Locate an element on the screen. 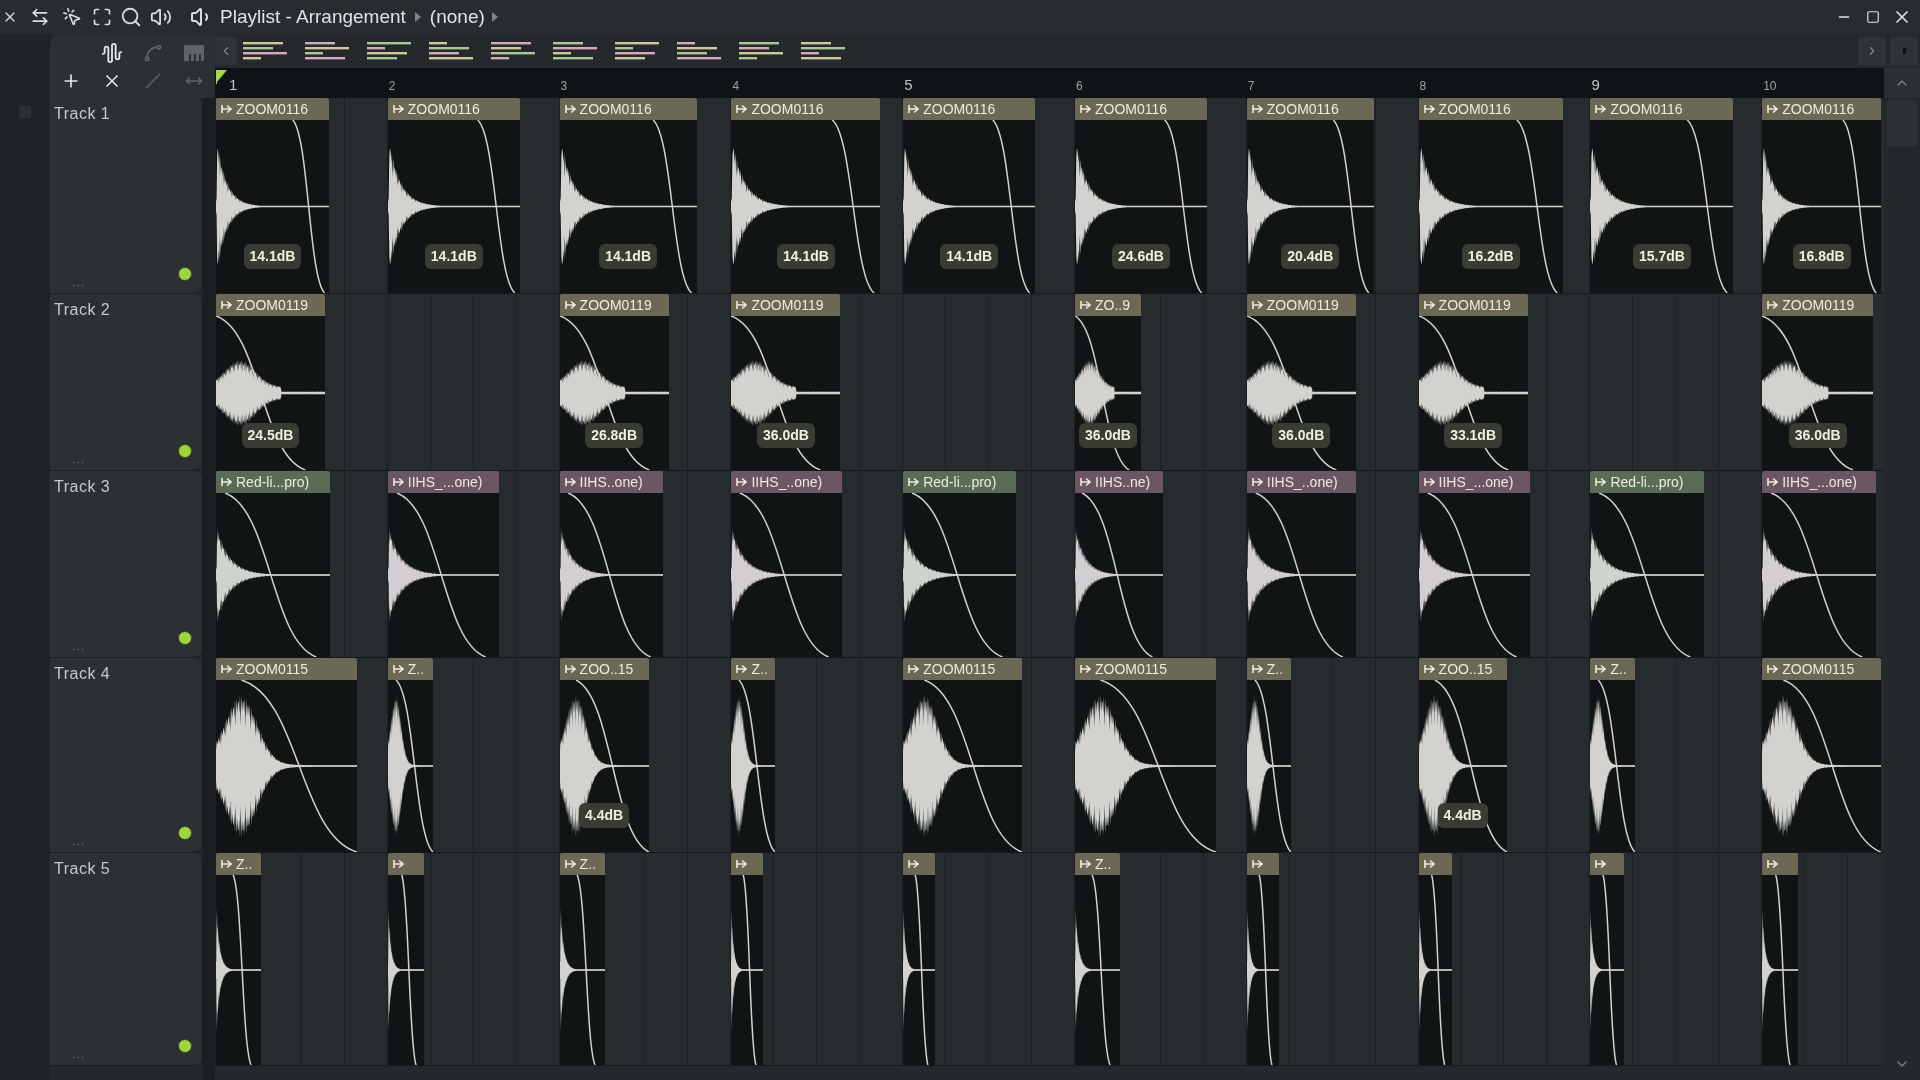 Image resolution: width=1920 pixels, height=1080 pixels. track-header: Track 1 is located at coordinates (126, 196).